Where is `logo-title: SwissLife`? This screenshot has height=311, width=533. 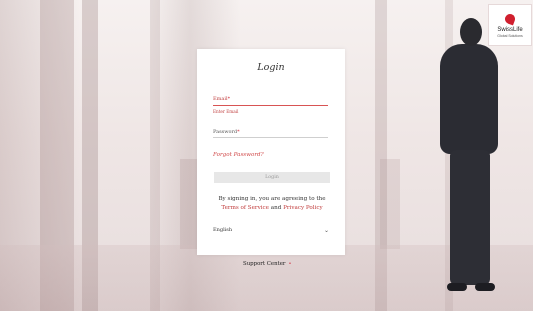
logo-title: SwissLife is located at coordinates (510, 29).